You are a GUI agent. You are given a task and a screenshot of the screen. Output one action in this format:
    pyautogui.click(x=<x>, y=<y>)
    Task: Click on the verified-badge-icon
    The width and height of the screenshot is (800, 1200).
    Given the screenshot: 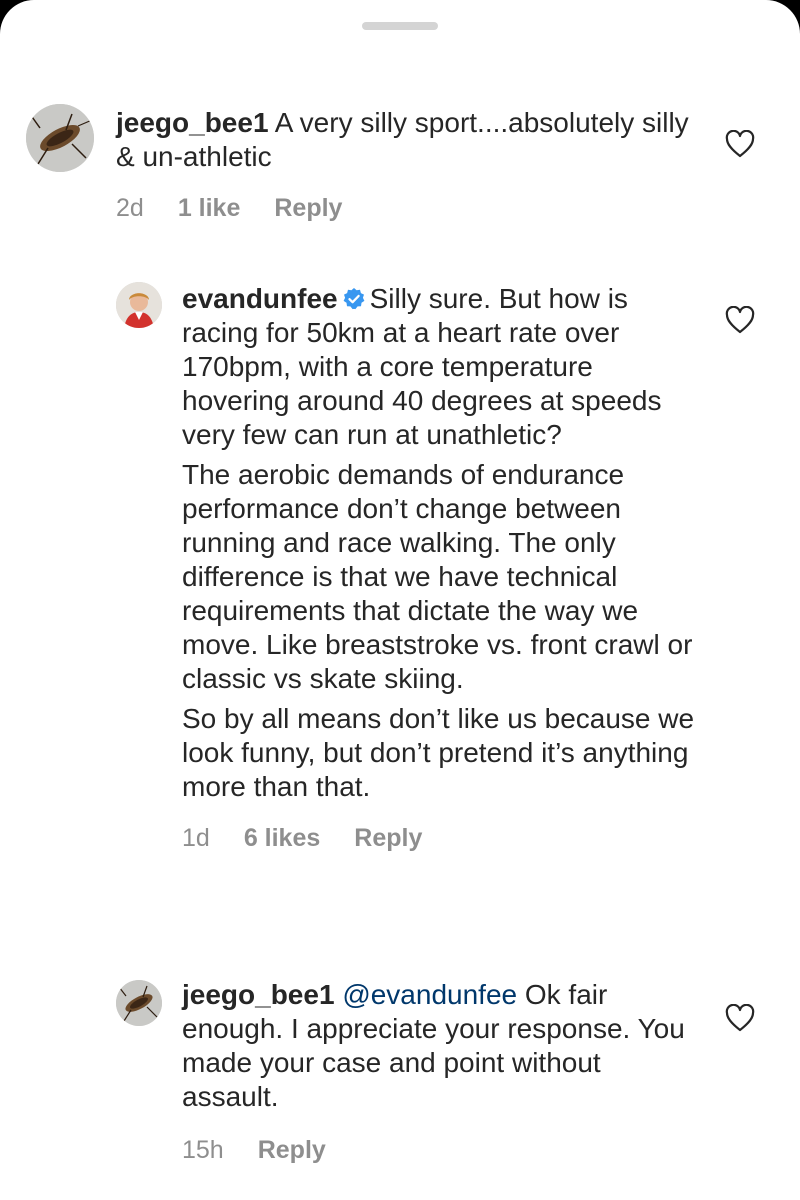 What is the action you would take?
    pyautogui.click(x=354, y=299)
    